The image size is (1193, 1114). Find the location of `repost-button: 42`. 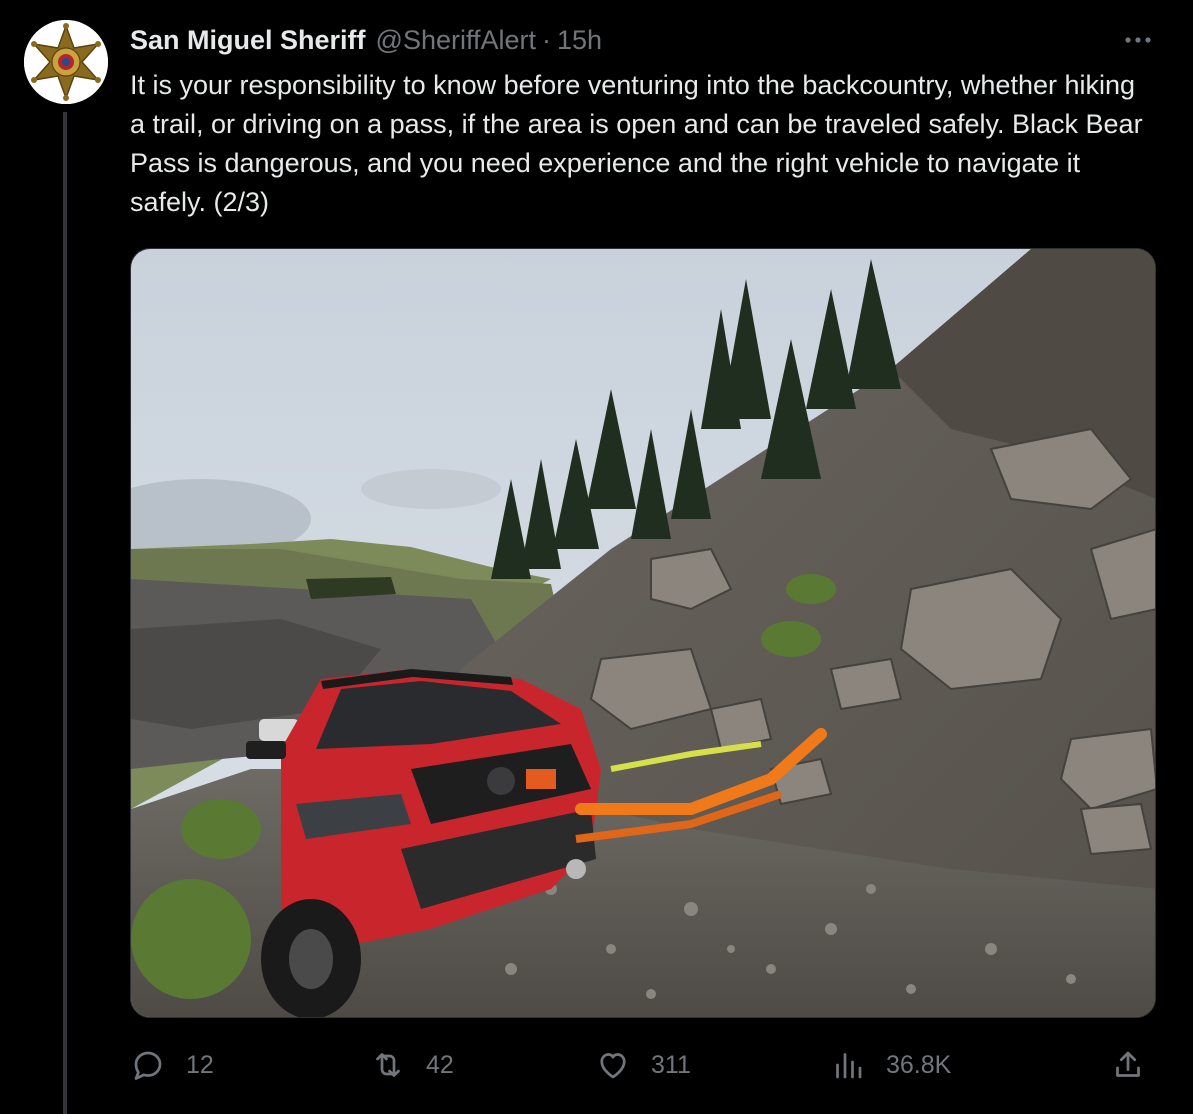

repost-button: 42 is located at coordinates (412, 1065).